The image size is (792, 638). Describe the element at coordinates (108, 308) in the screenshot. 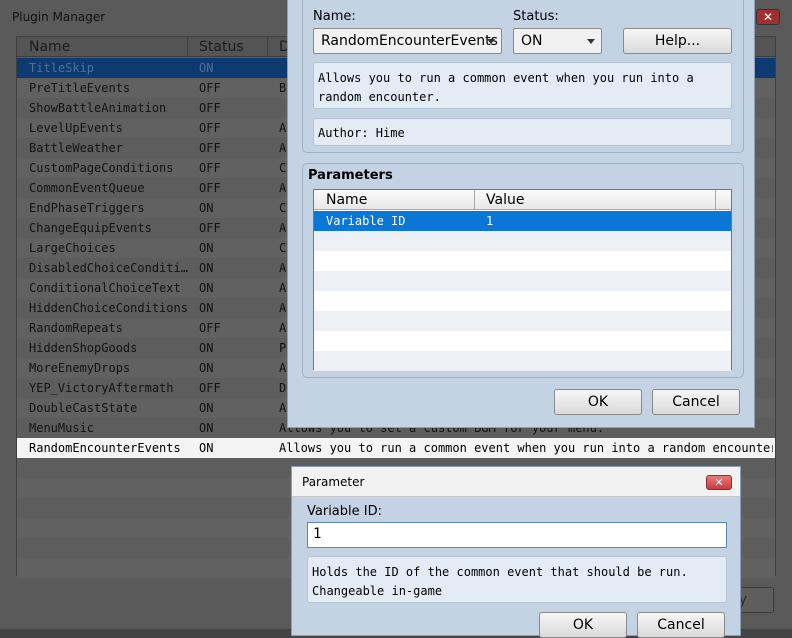

I see `plugin-name: HiddenChoiceConditions` at that location.